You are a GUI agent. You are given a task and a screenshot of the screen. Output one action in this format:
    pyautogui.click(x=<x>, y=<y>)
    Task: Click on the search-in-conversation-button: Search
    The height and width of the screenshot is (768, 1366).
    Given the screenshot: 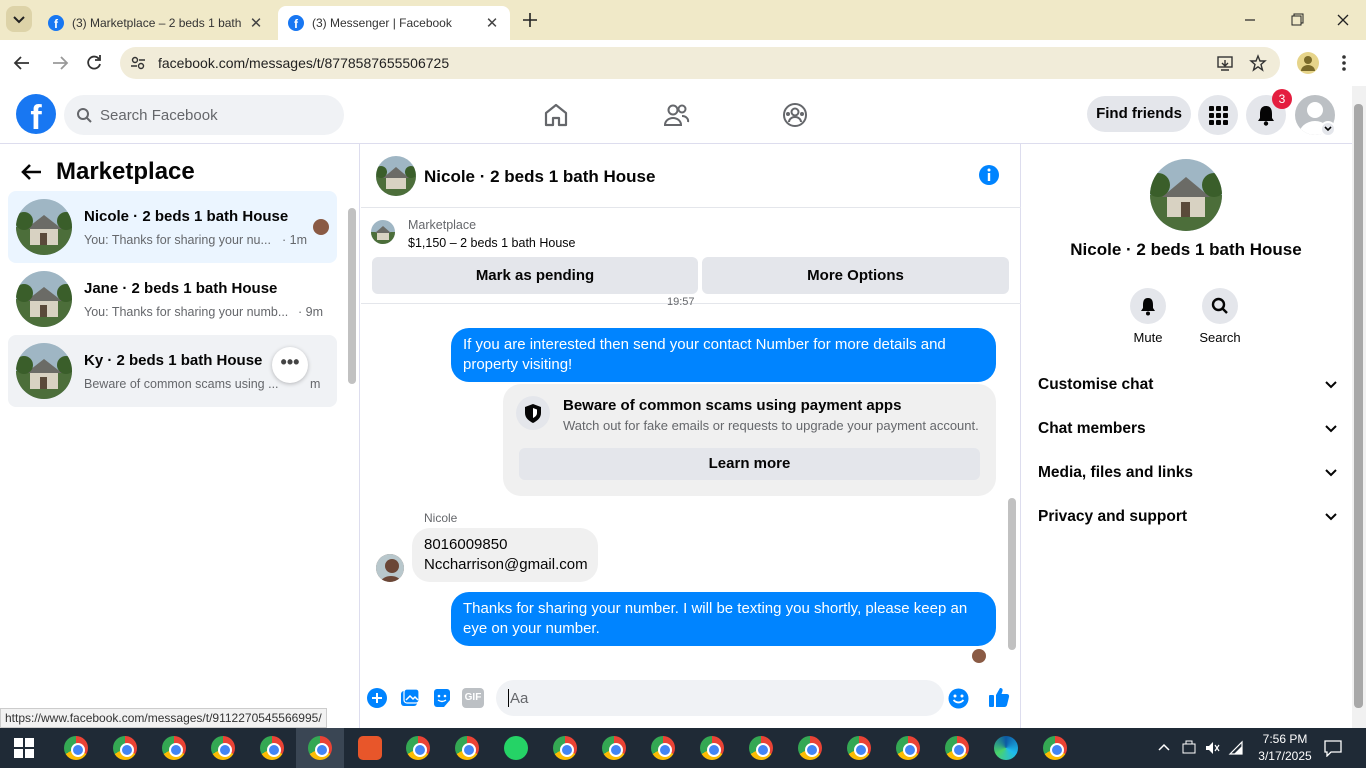 What is the action you would take?
    pyautogui.click(x=1220, y=316)
    